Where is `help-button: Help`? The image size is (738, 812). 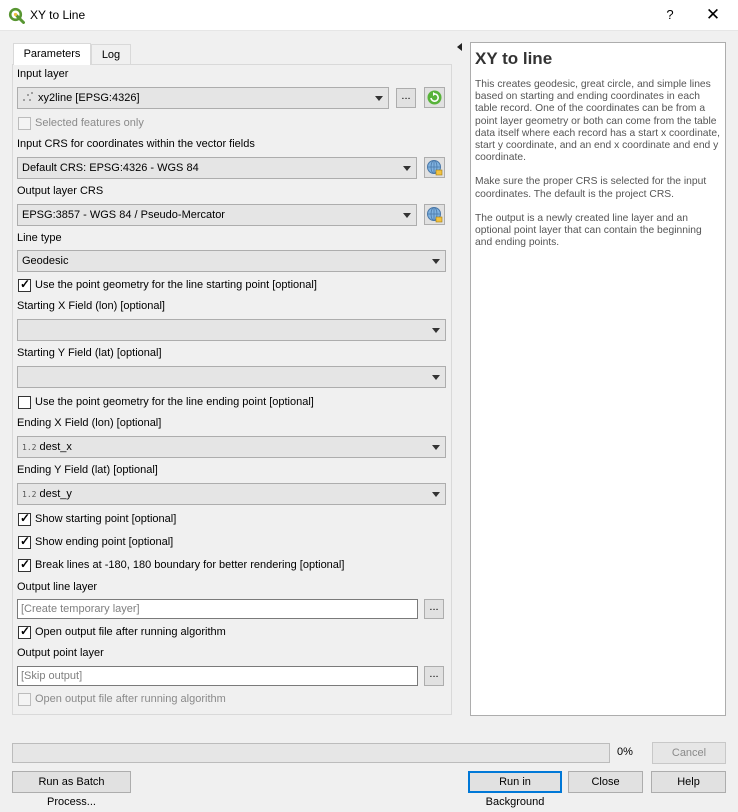
help-button: Help is located at coordinates (688, 782).